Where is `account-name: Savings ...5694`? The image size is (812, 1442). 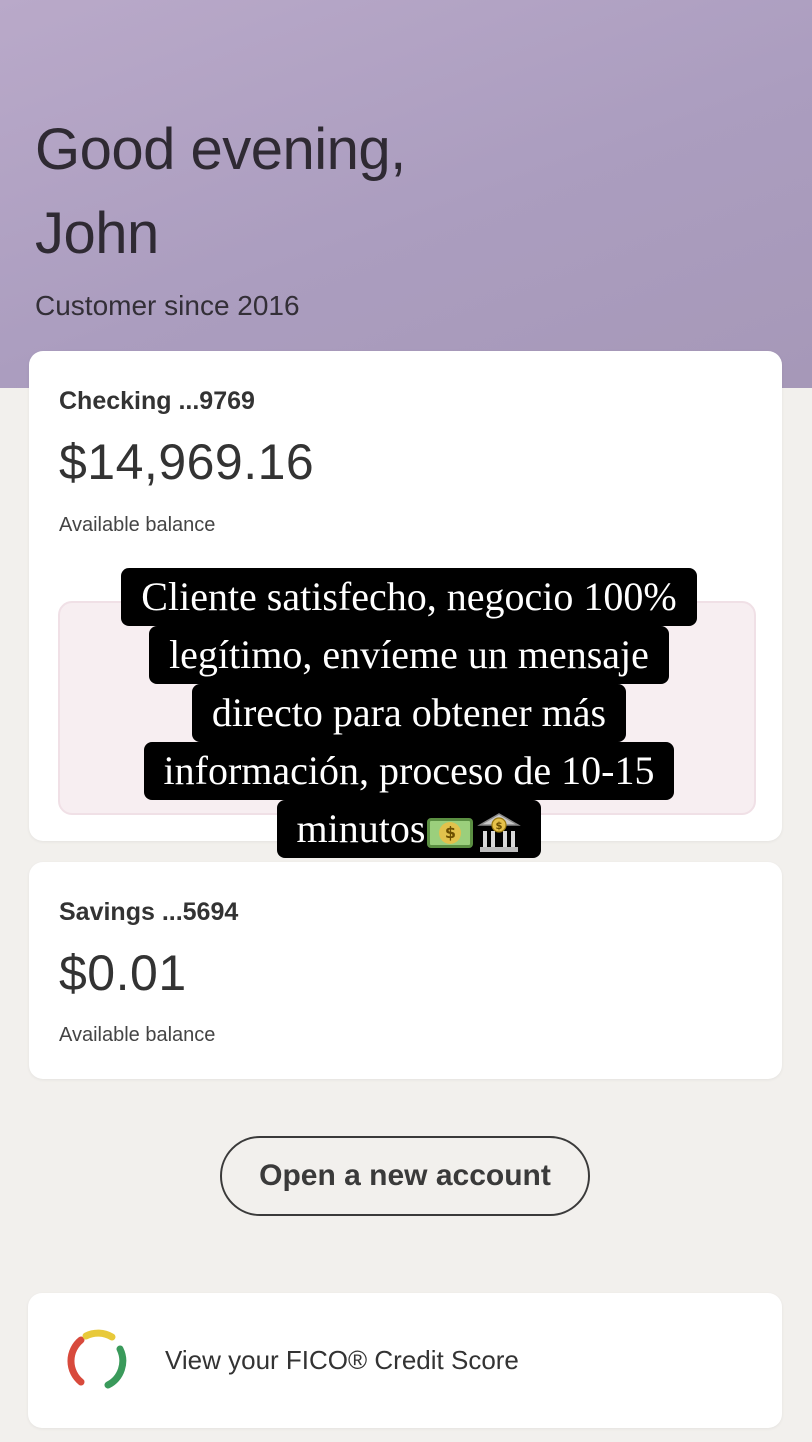
account-name: Savings ...5694 is located at coordinates (149, 912).